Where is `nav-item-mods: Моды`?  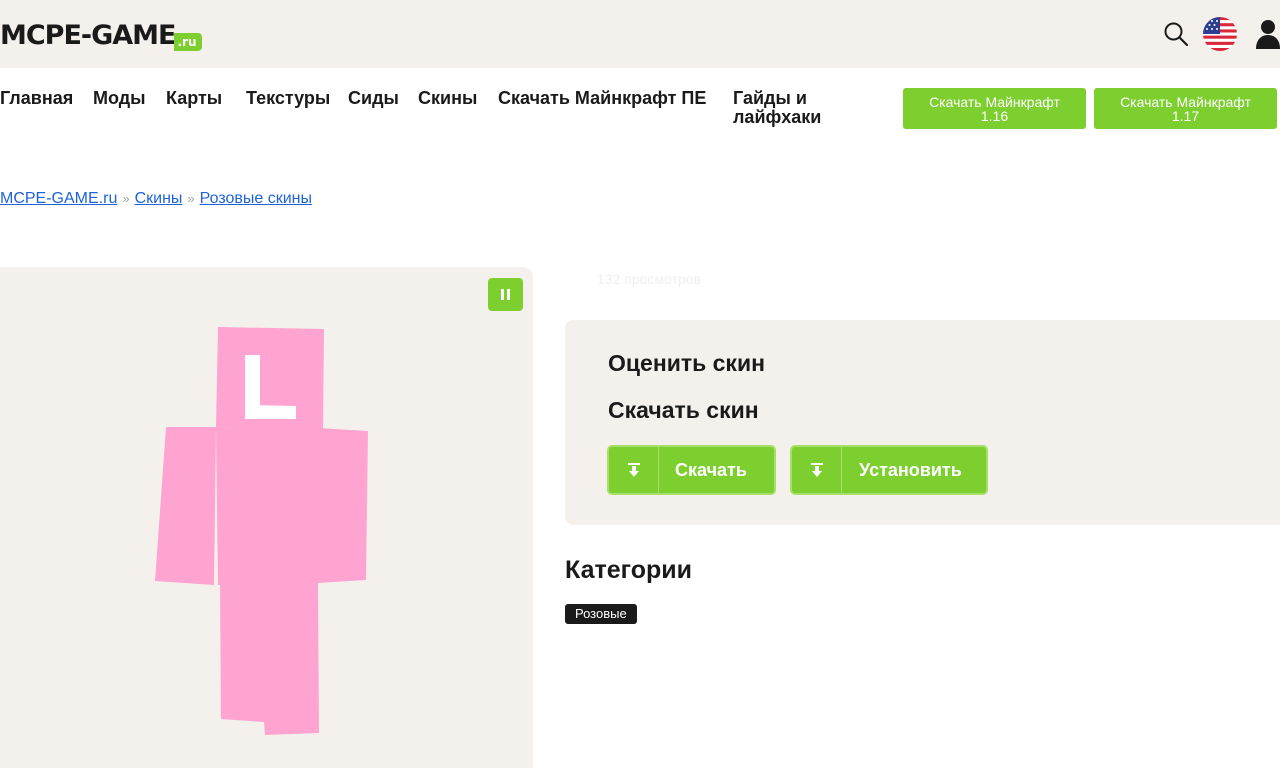
nav-item-mods: Моды is located at coordinates (119, 98).